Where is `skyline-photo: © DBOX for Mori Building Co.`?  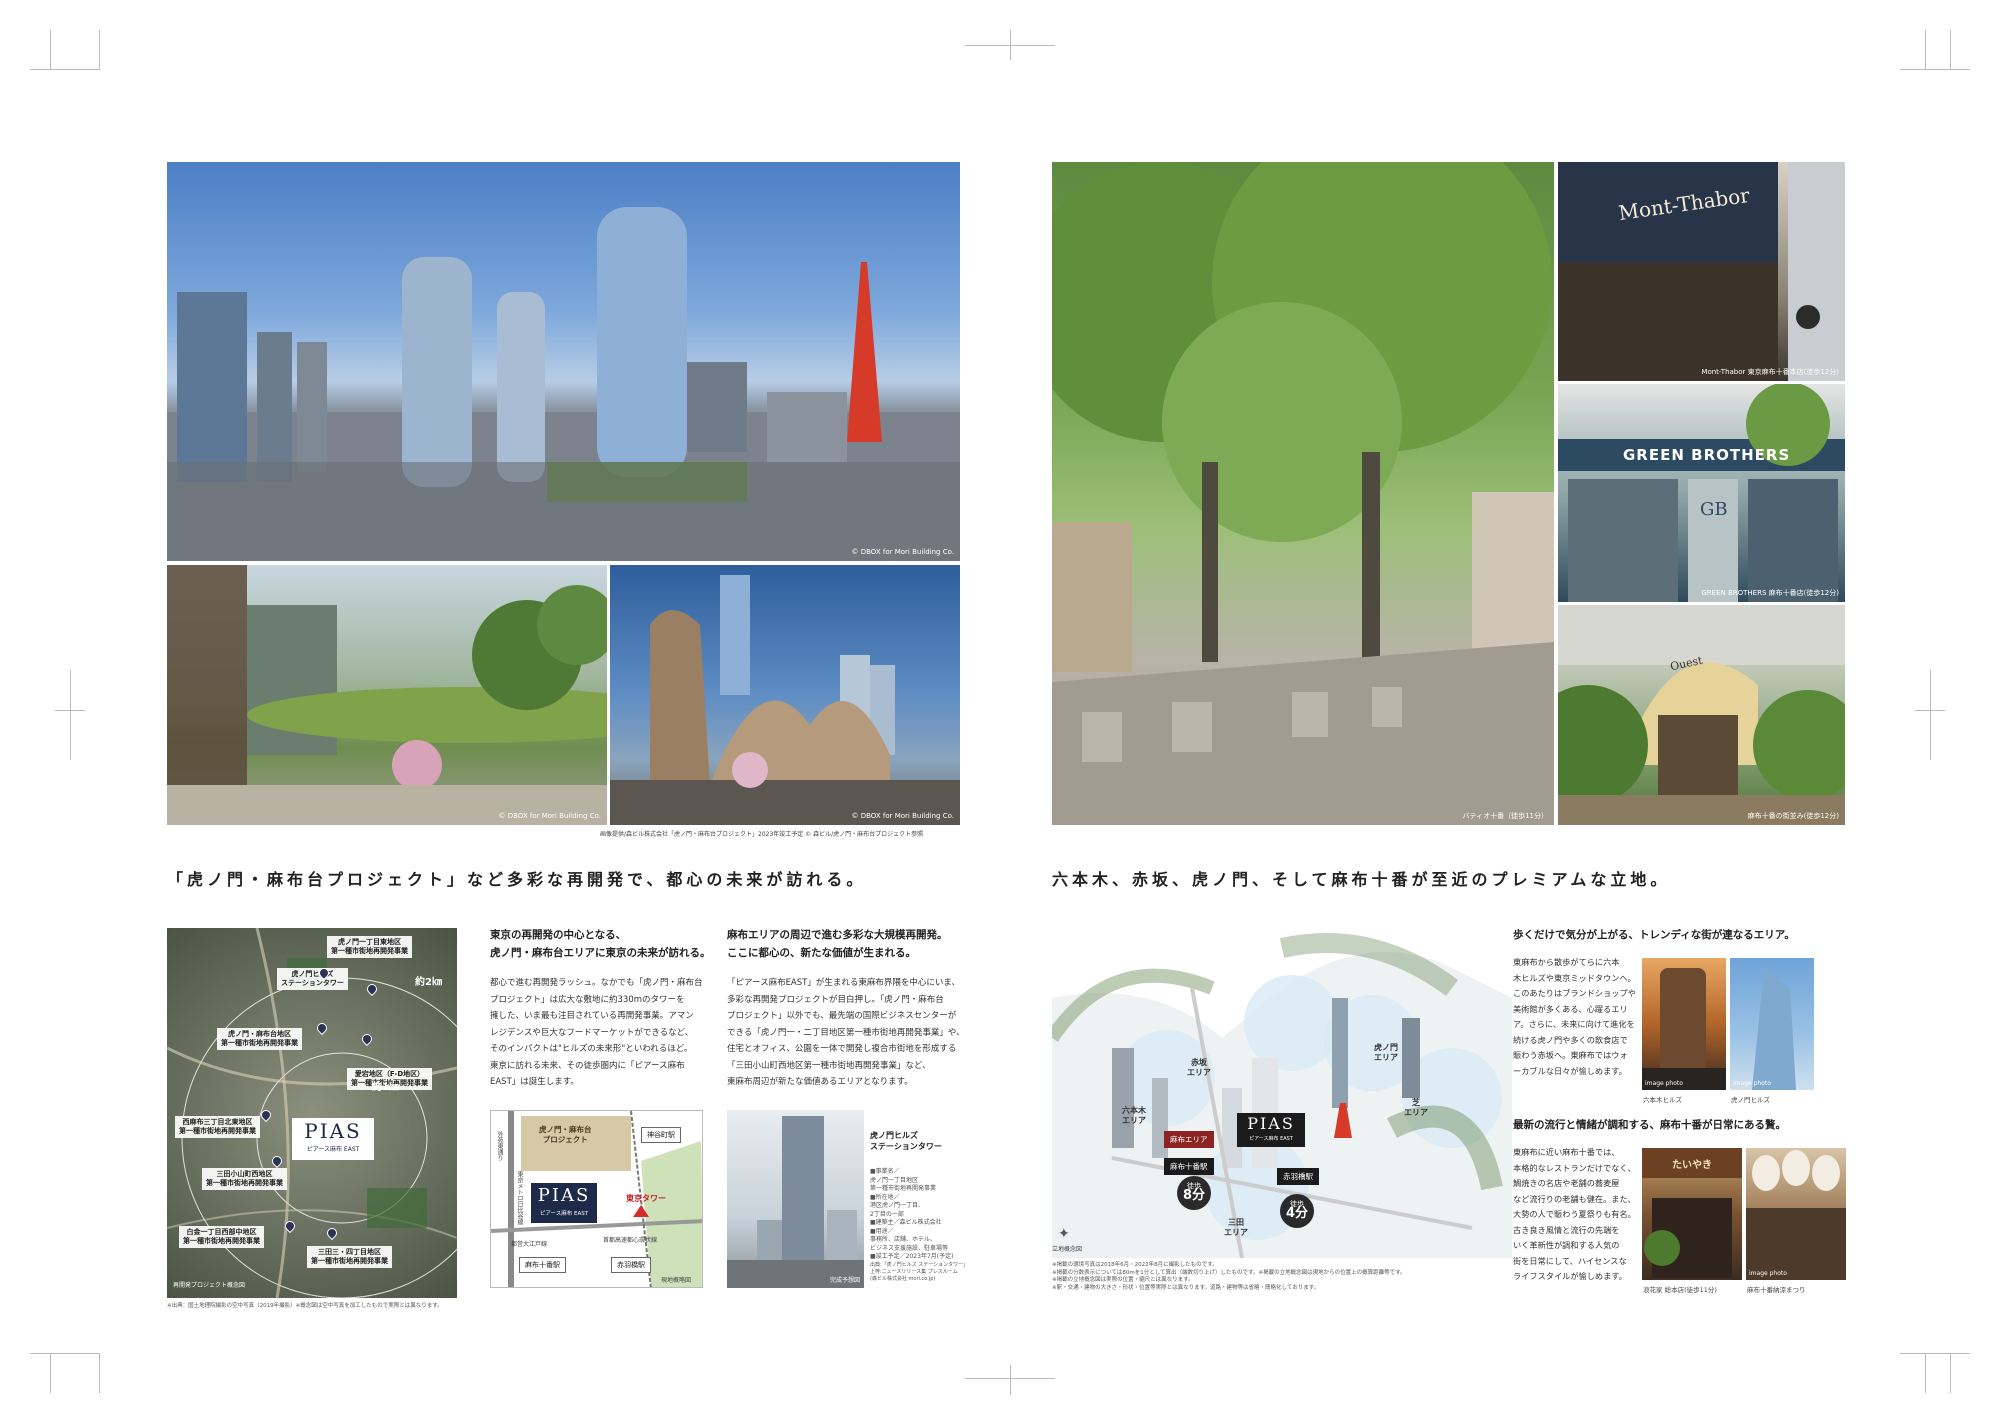
skyline-photo: © DBOX for Mori Building Co. is located at coordinates (563, 361).